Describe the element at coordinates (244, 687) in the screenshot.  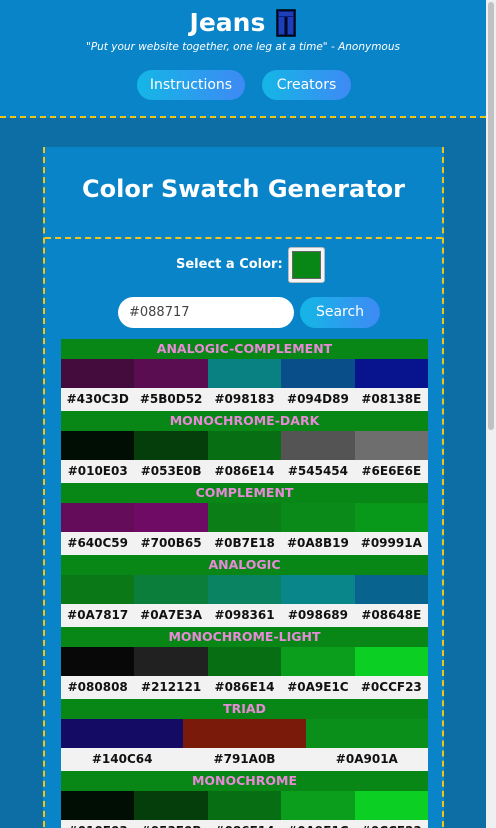
I see `hex-label-row: #080808 #212121 #086E14 #0A9E1C #0CCF23` at that location.